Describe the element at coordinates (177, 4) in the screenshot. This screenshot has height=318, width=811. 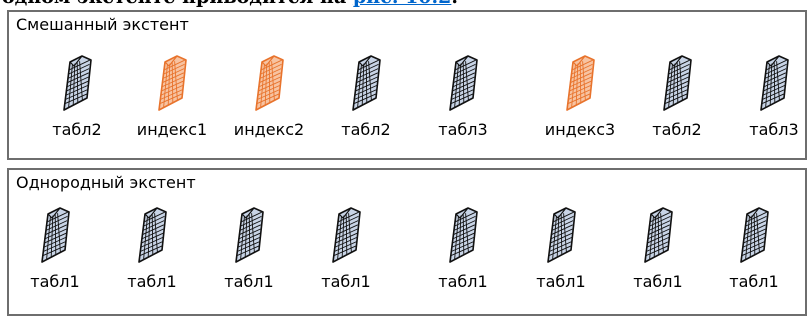
I see `header-text-fragment: одном экстенте приводится на` at that location.